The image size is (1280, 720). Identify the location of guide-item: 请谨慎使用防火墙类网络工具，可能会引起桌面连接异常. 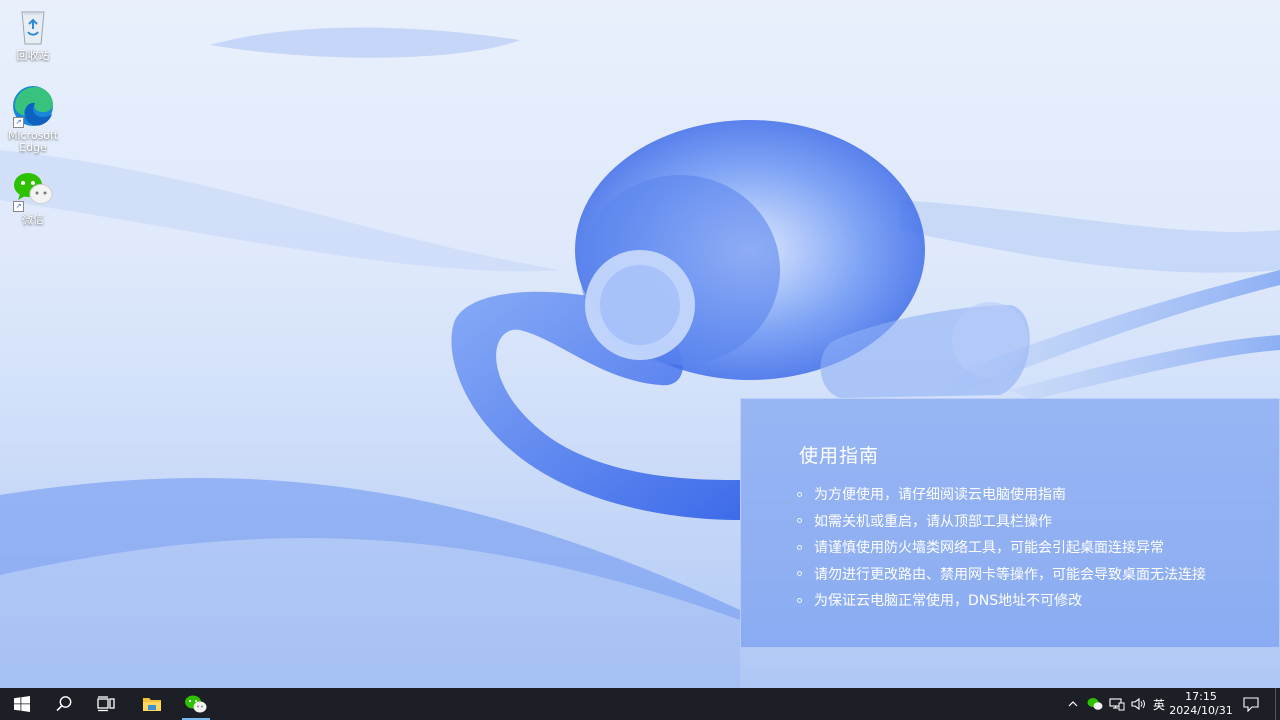
(1001, 547).